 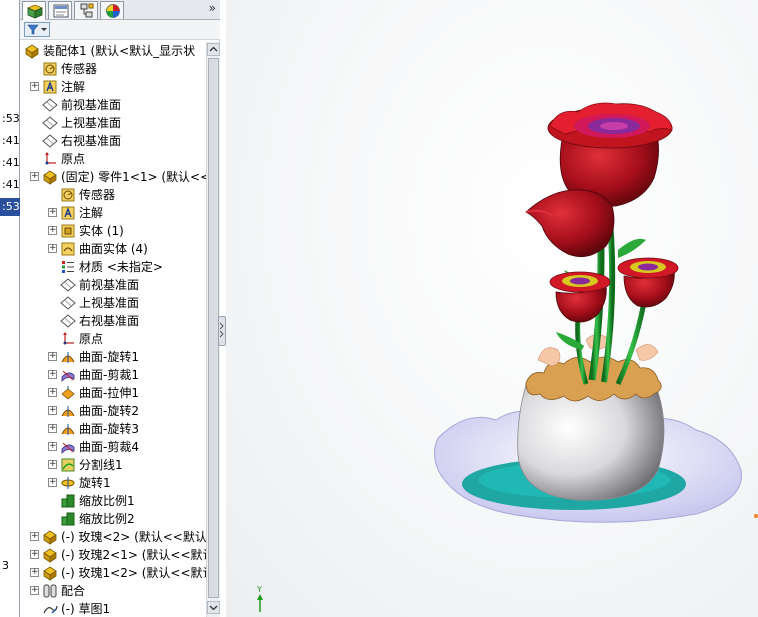 What do you see at coordinates (79, 69) in the screenshot?
I see `tree-item-label: 传感器` at bounding box center [79, 69].